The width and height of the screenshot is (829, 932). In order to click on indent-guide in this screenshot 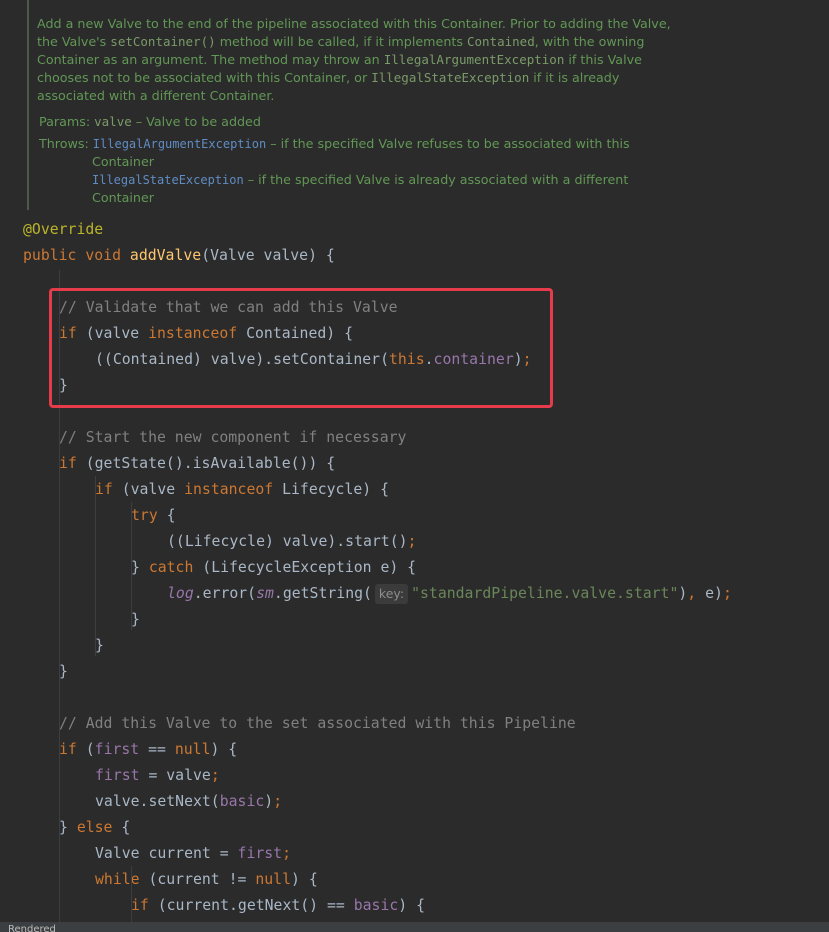, I will do `click(131, 566)`.